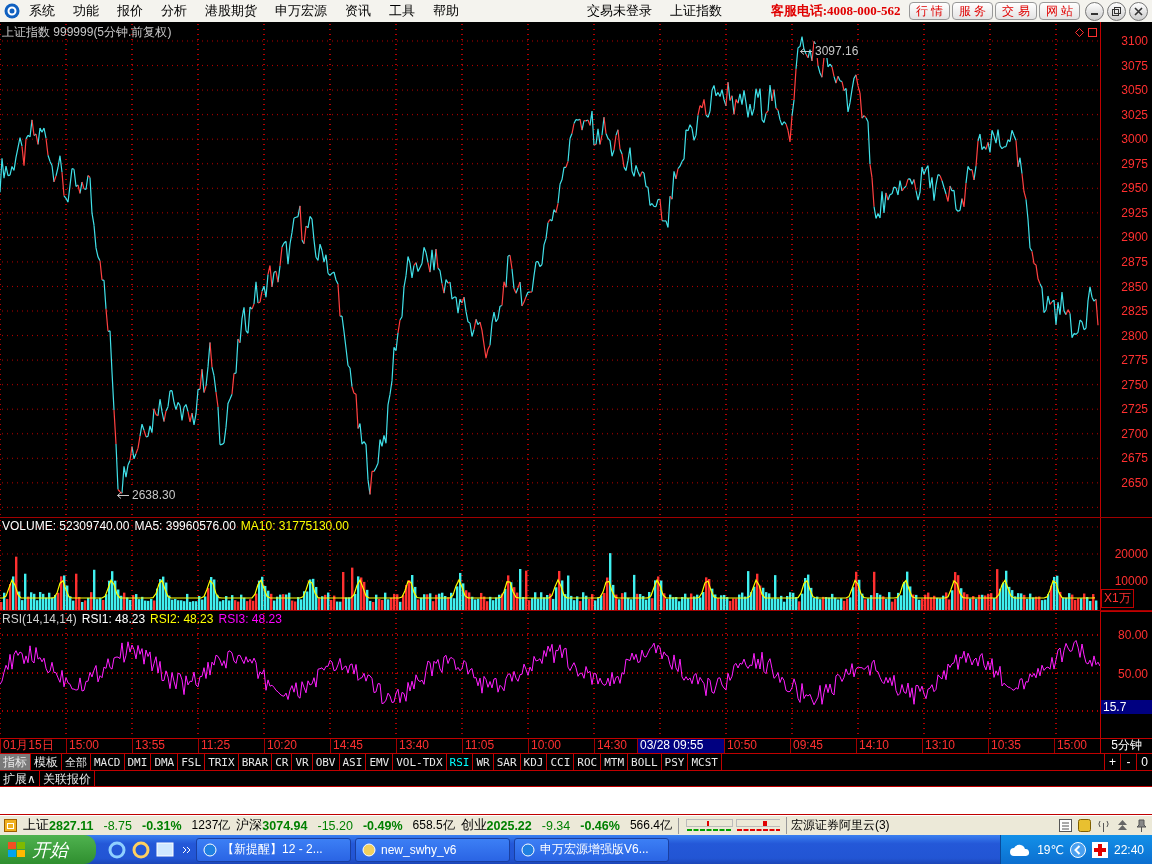 This screenshot has height=864, width=1152. Describe the element at coordinates (1122, 825) in the screenshot. I see `up-arrows-icon` at that location.